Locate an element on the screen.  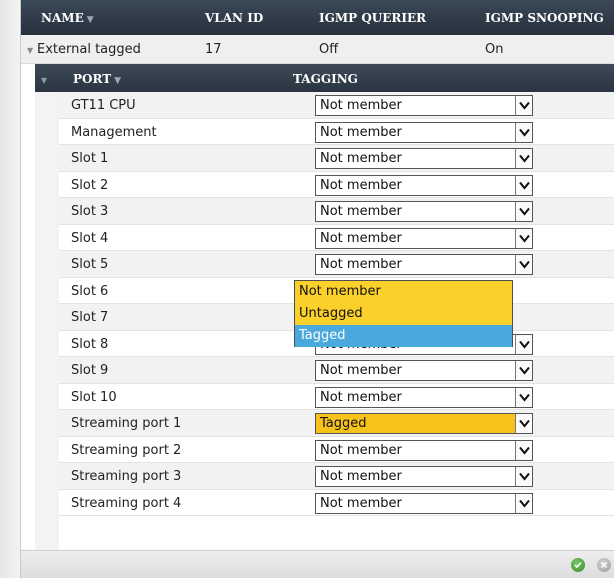
tagging-dropdown-list: Not member Untagged Tagged is located at coordinates (403, 313).